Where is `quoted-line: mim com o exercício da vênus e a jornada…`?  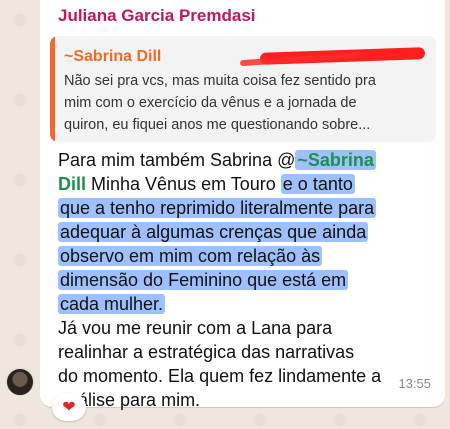
quoted-line: mim com o exercício da vênus e a jornada… is located at coordinates (210, 103).